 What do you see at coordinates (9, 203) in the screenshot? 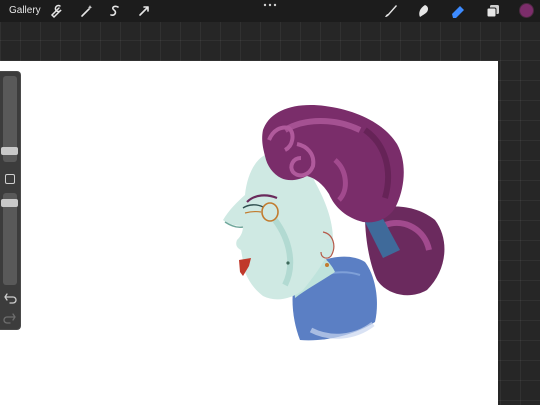
I see `opacity-handle` at bounding box center [9, 203].